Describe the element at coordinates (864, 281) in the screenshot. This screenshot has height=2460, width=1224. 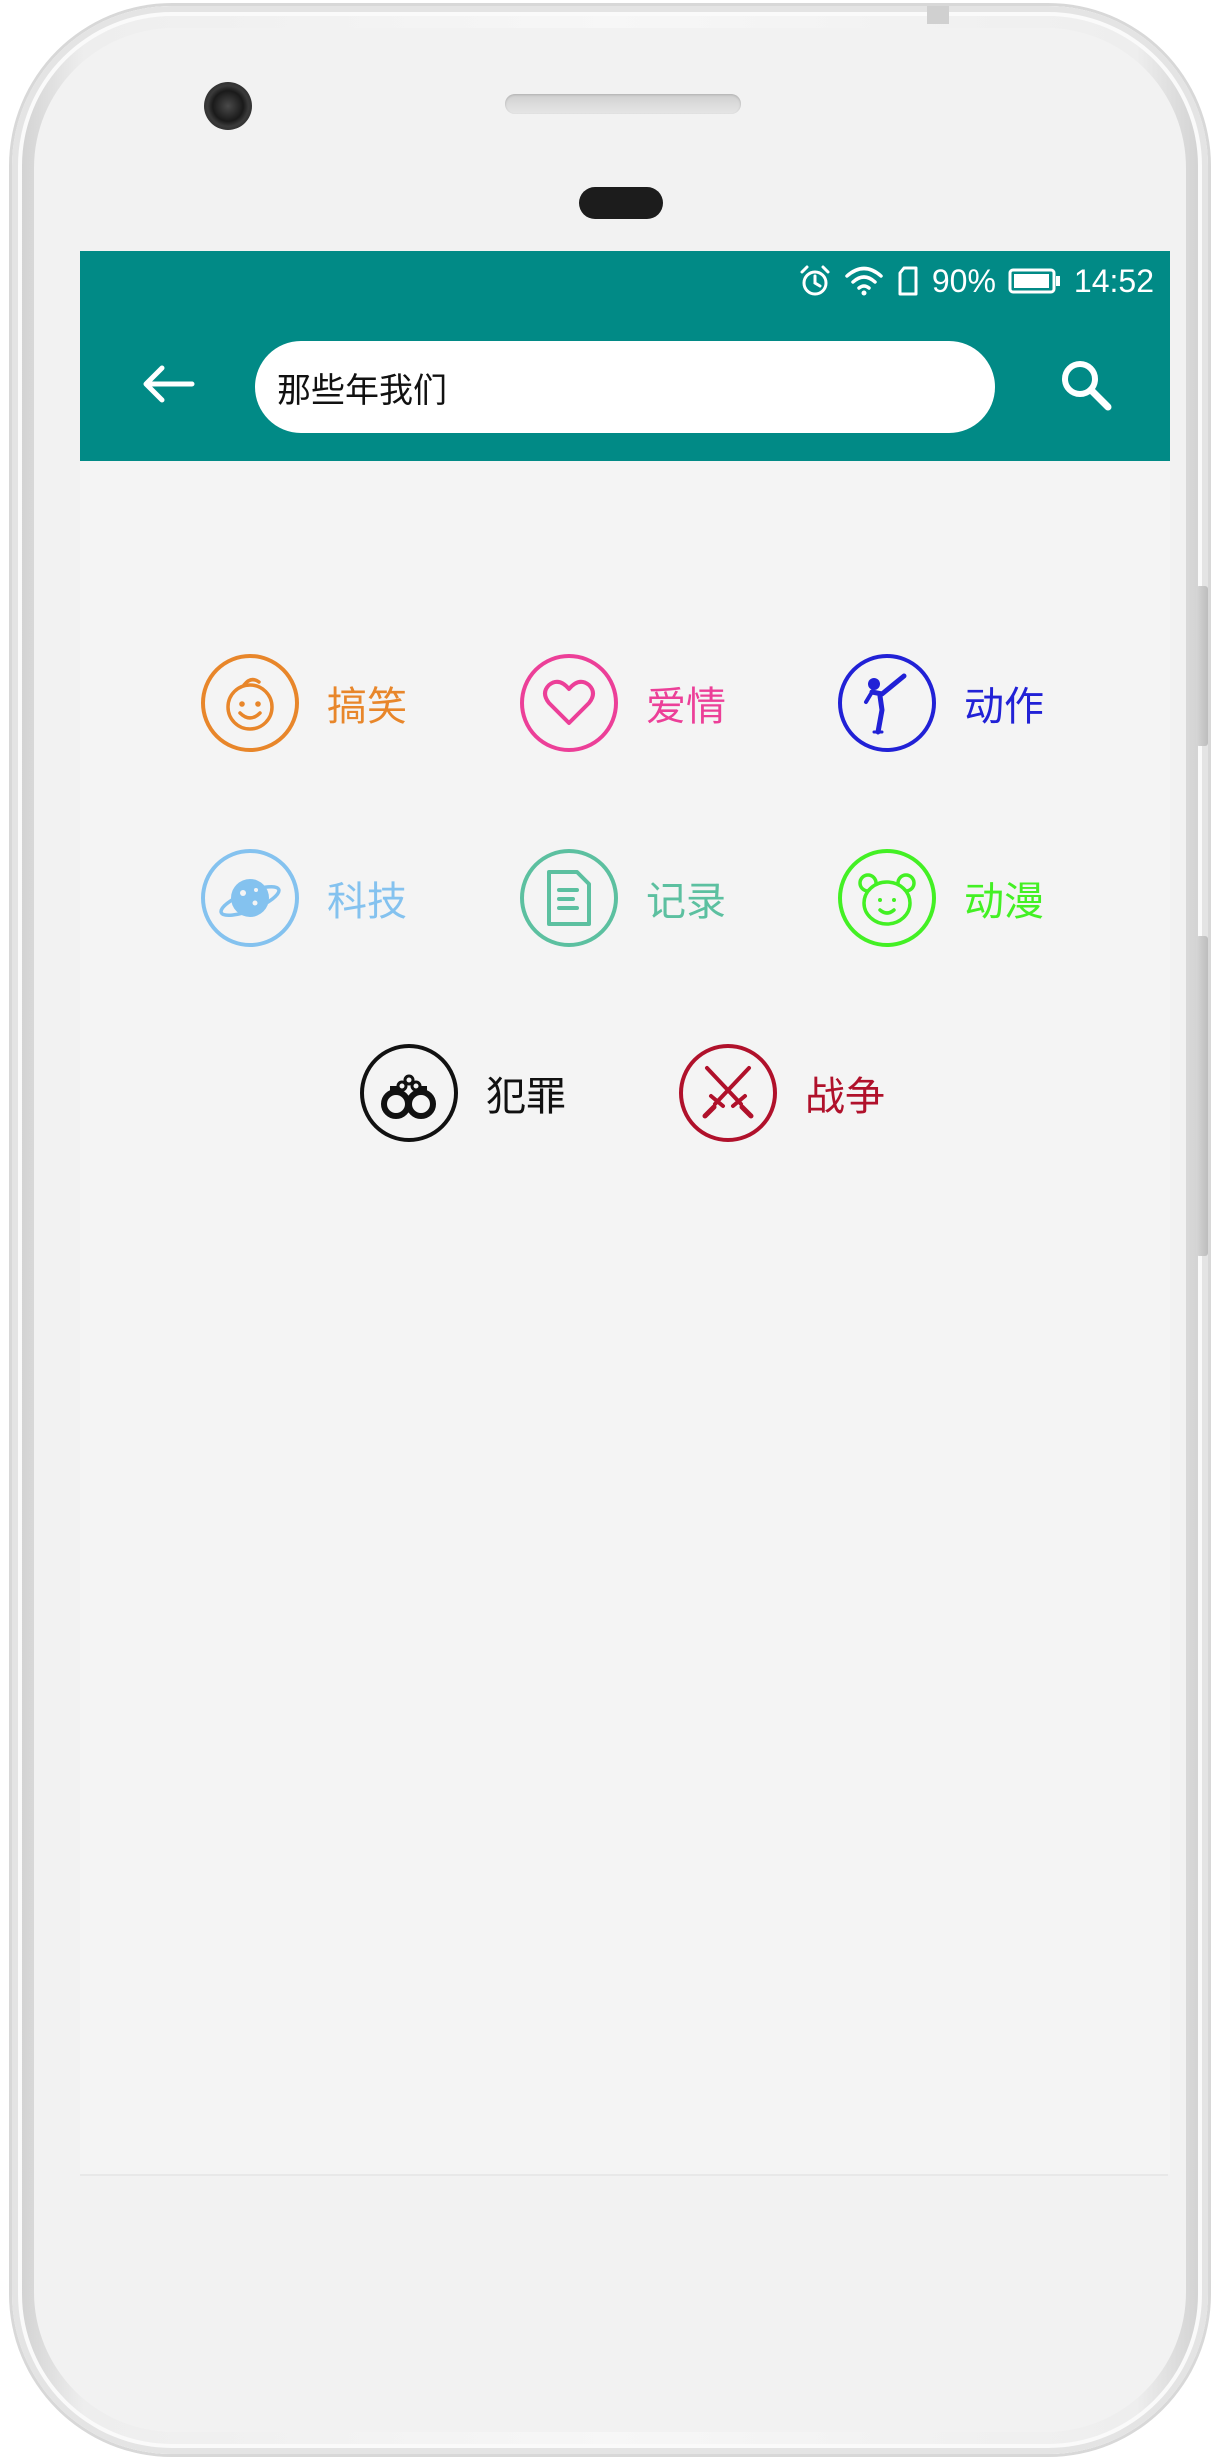
I see `wifi-icon` at that location.